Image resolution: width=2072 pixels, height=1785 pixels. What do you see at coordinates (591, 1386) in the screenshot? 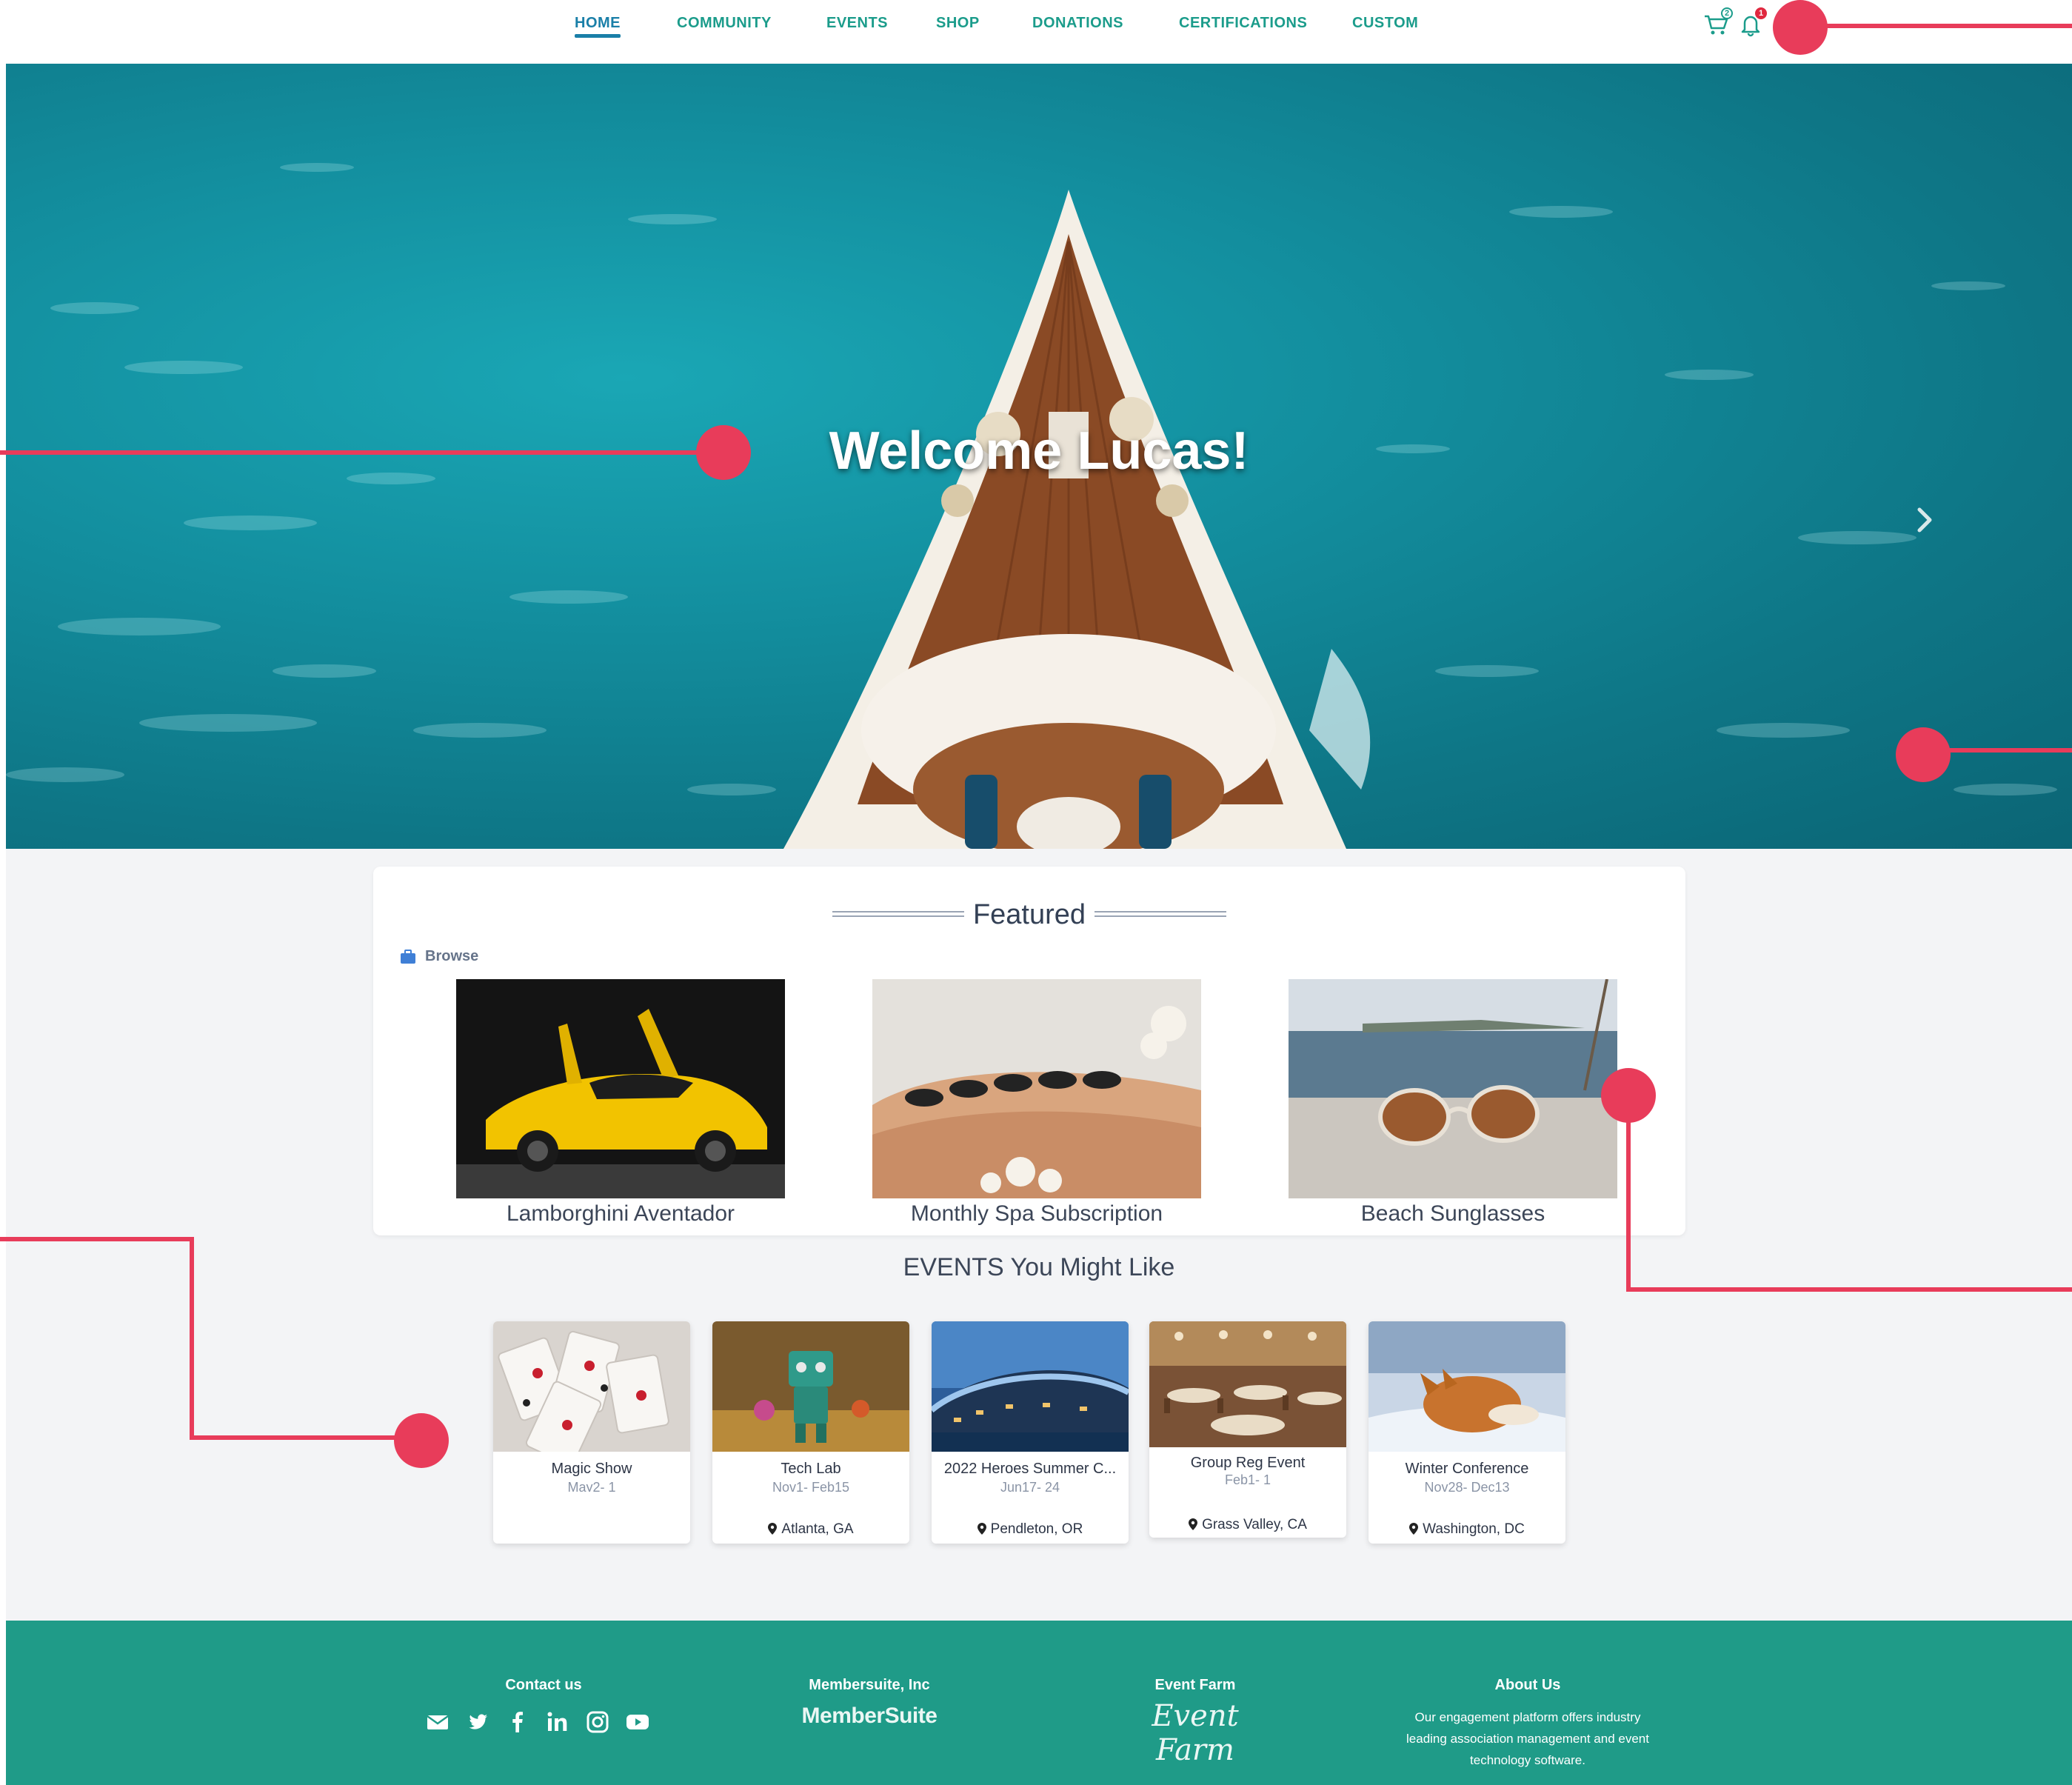
I see `playing-cards-image` at bounding box center [591, 1386].